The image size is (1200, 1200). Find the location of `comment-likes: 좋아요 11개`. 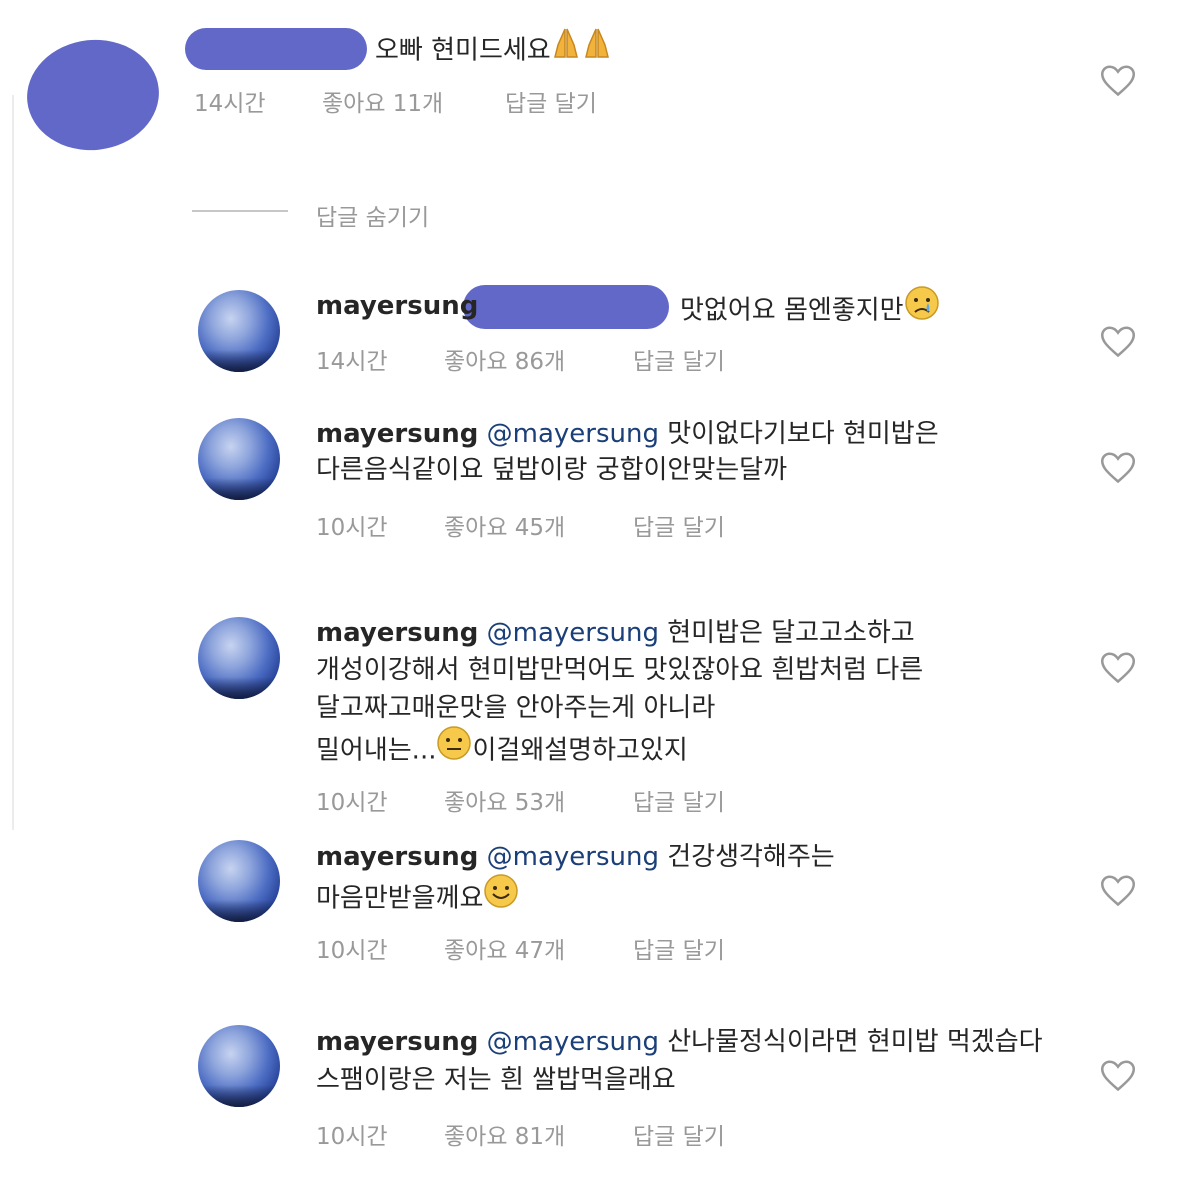

comment-likes: 좋아요 11개 is located at coordinates (382, 101).